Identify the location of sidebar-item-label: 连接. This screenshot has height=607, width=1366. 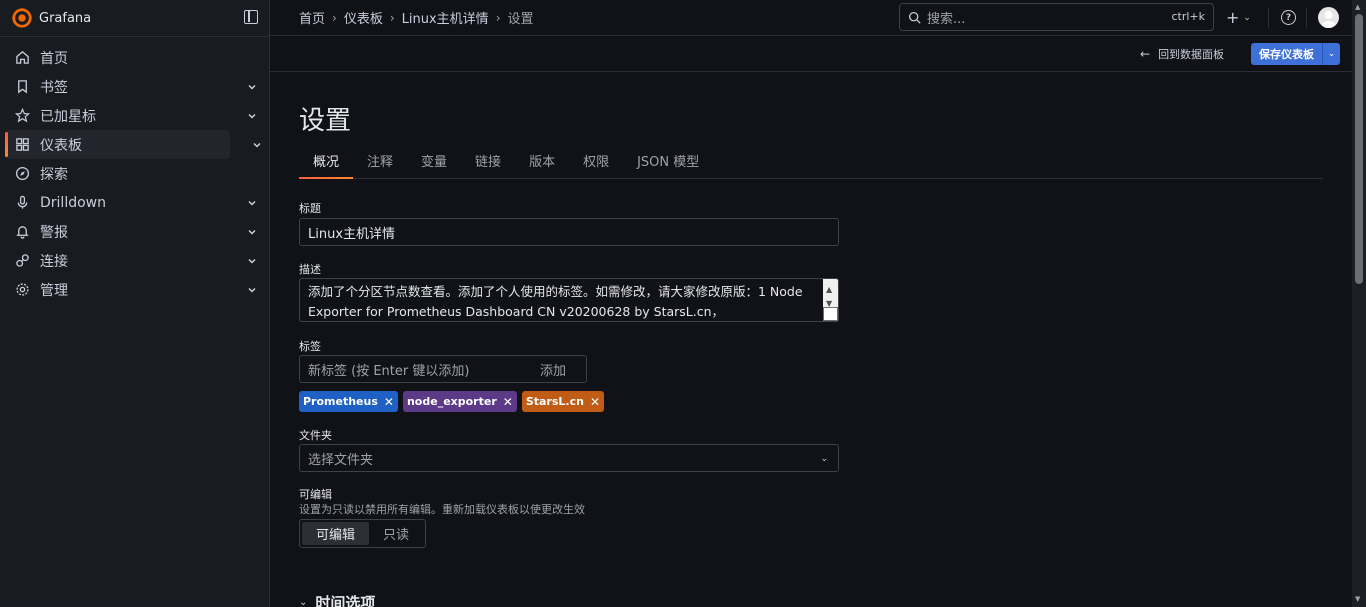
(54, 261).